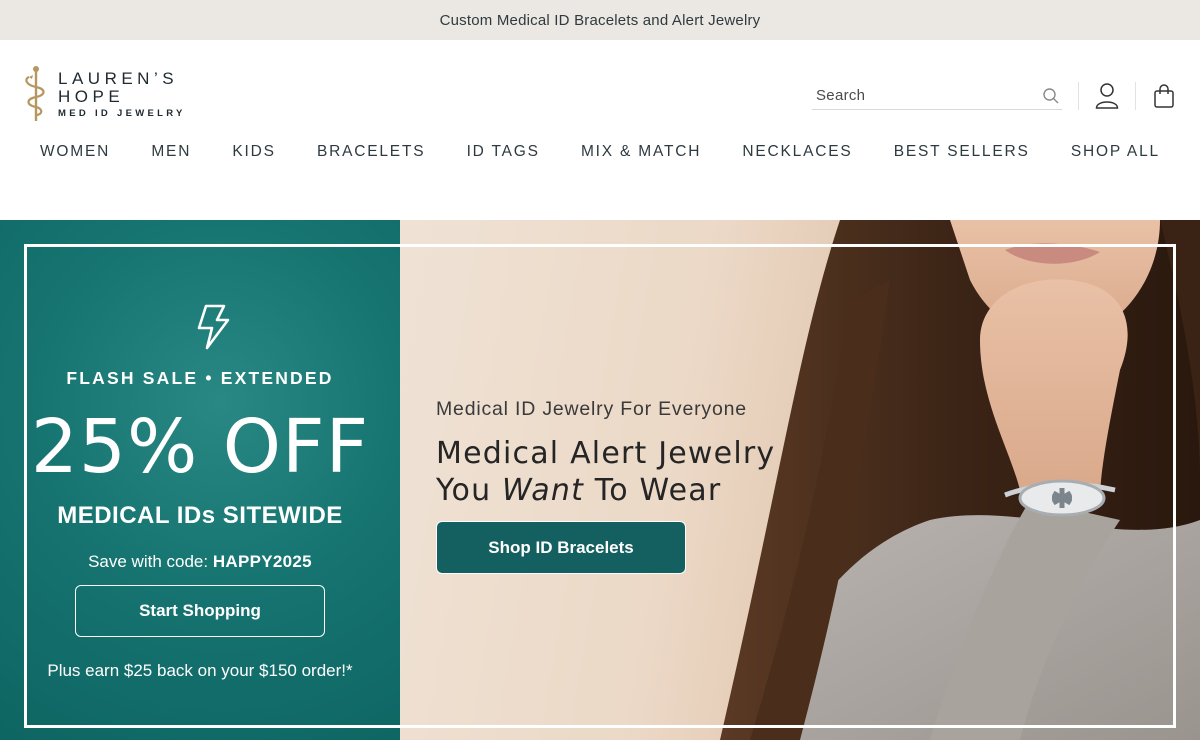  Describe the element at coordinates (171, 154) in the screenshot. I see `nav-item-men: MEN` at that location.